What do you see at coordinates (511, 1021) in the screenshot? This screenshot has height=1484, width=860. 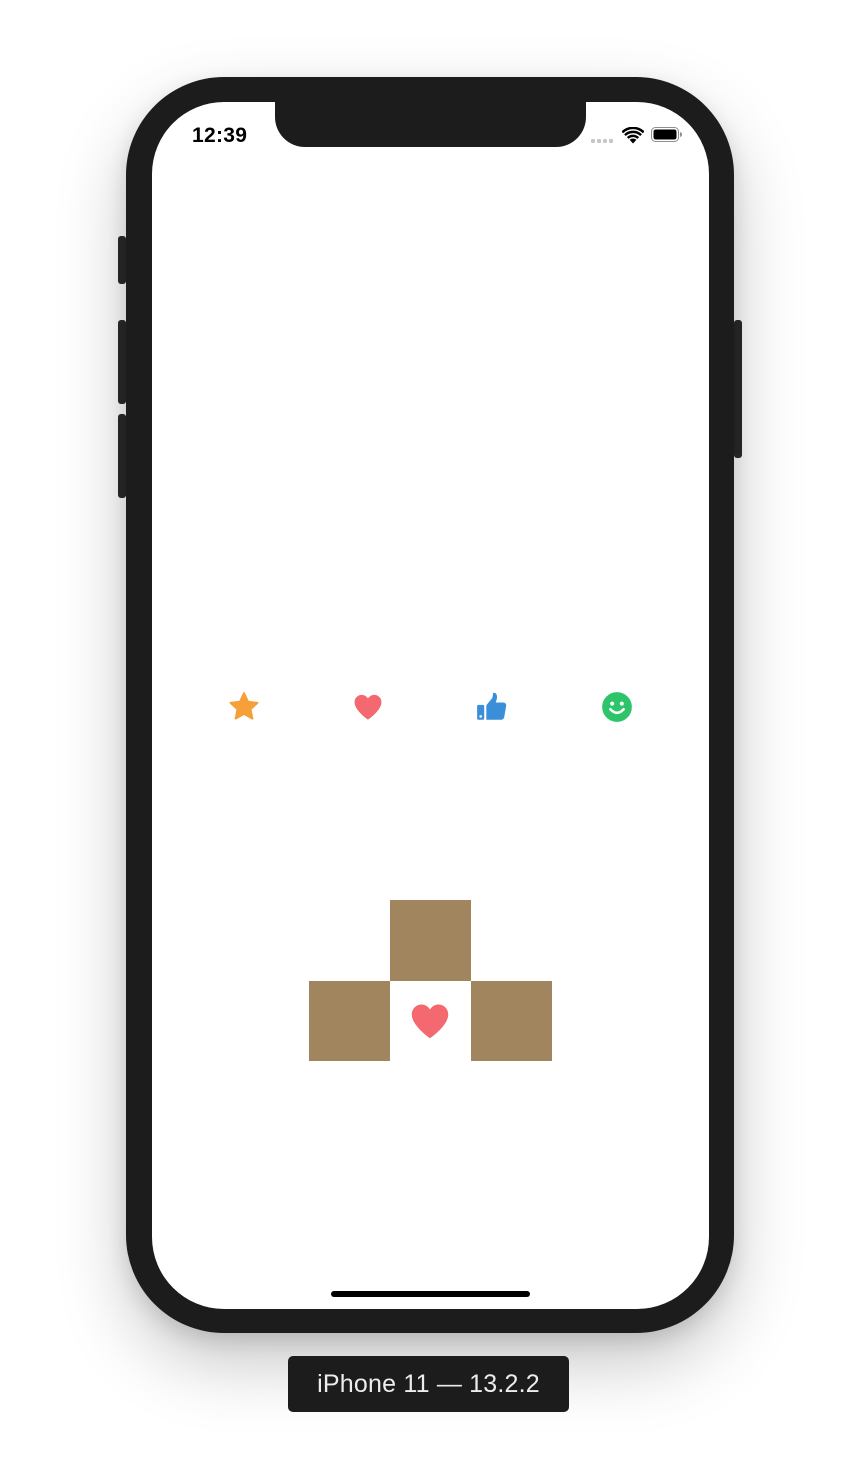 I see `block-right` at bounding box center [511, 1021].